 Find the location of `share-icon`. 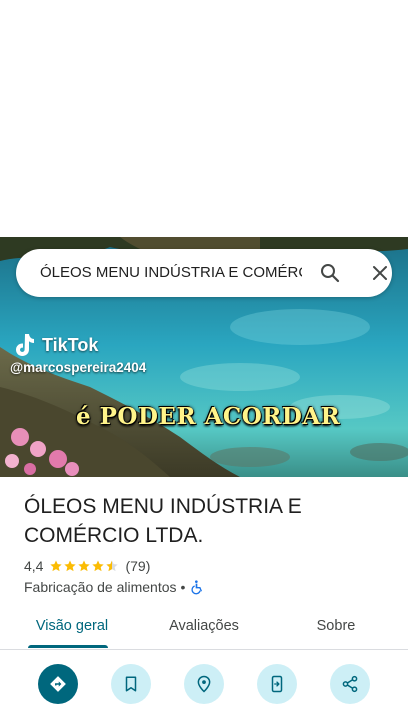

share-icon is located at coordinates (350, 684).